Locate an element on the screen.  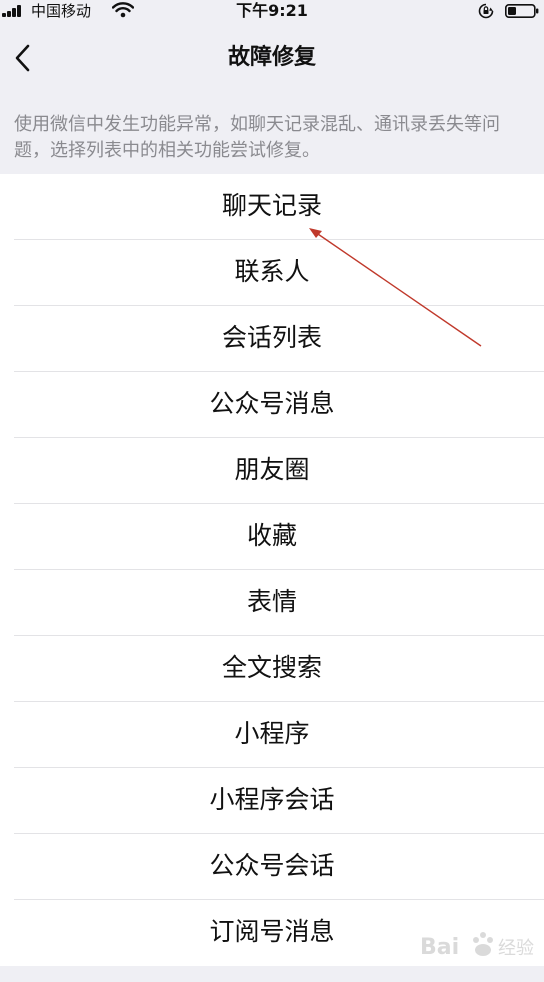
rotation-lock-icon is located at coordinates (486, 11).